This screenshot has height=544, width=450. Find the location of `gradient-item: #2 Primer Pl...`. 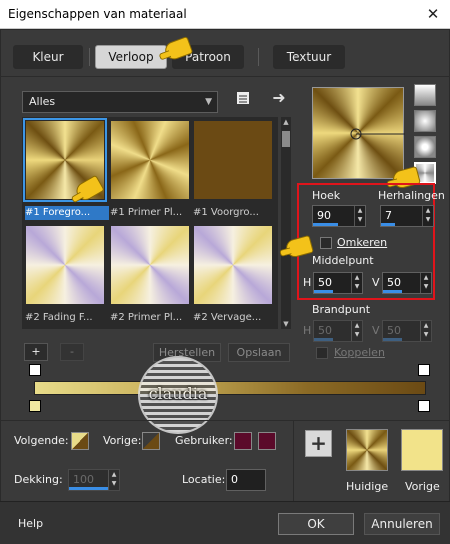

gradient-item: #2 Primer Pl... is located at coordinates (150, 274).